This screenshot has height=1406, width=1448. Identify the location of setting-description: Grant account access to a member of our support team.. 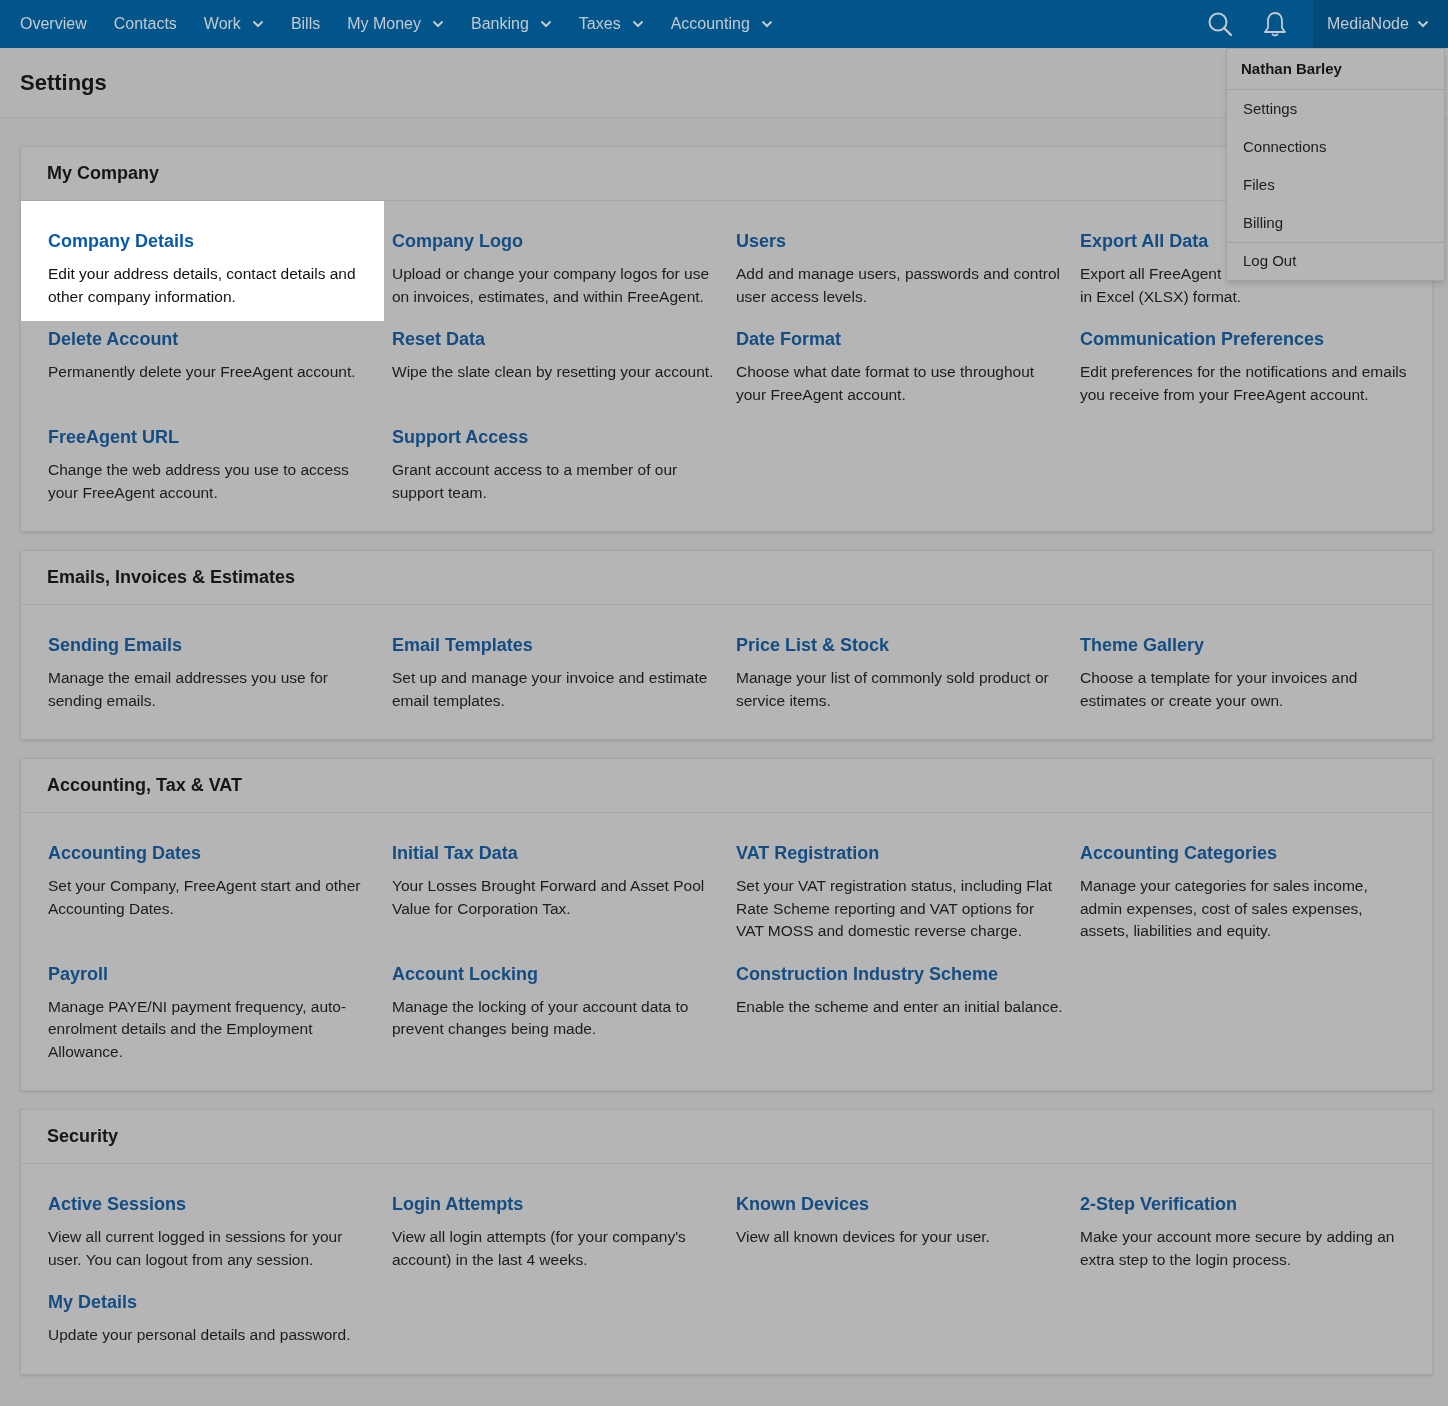
(535, 481).